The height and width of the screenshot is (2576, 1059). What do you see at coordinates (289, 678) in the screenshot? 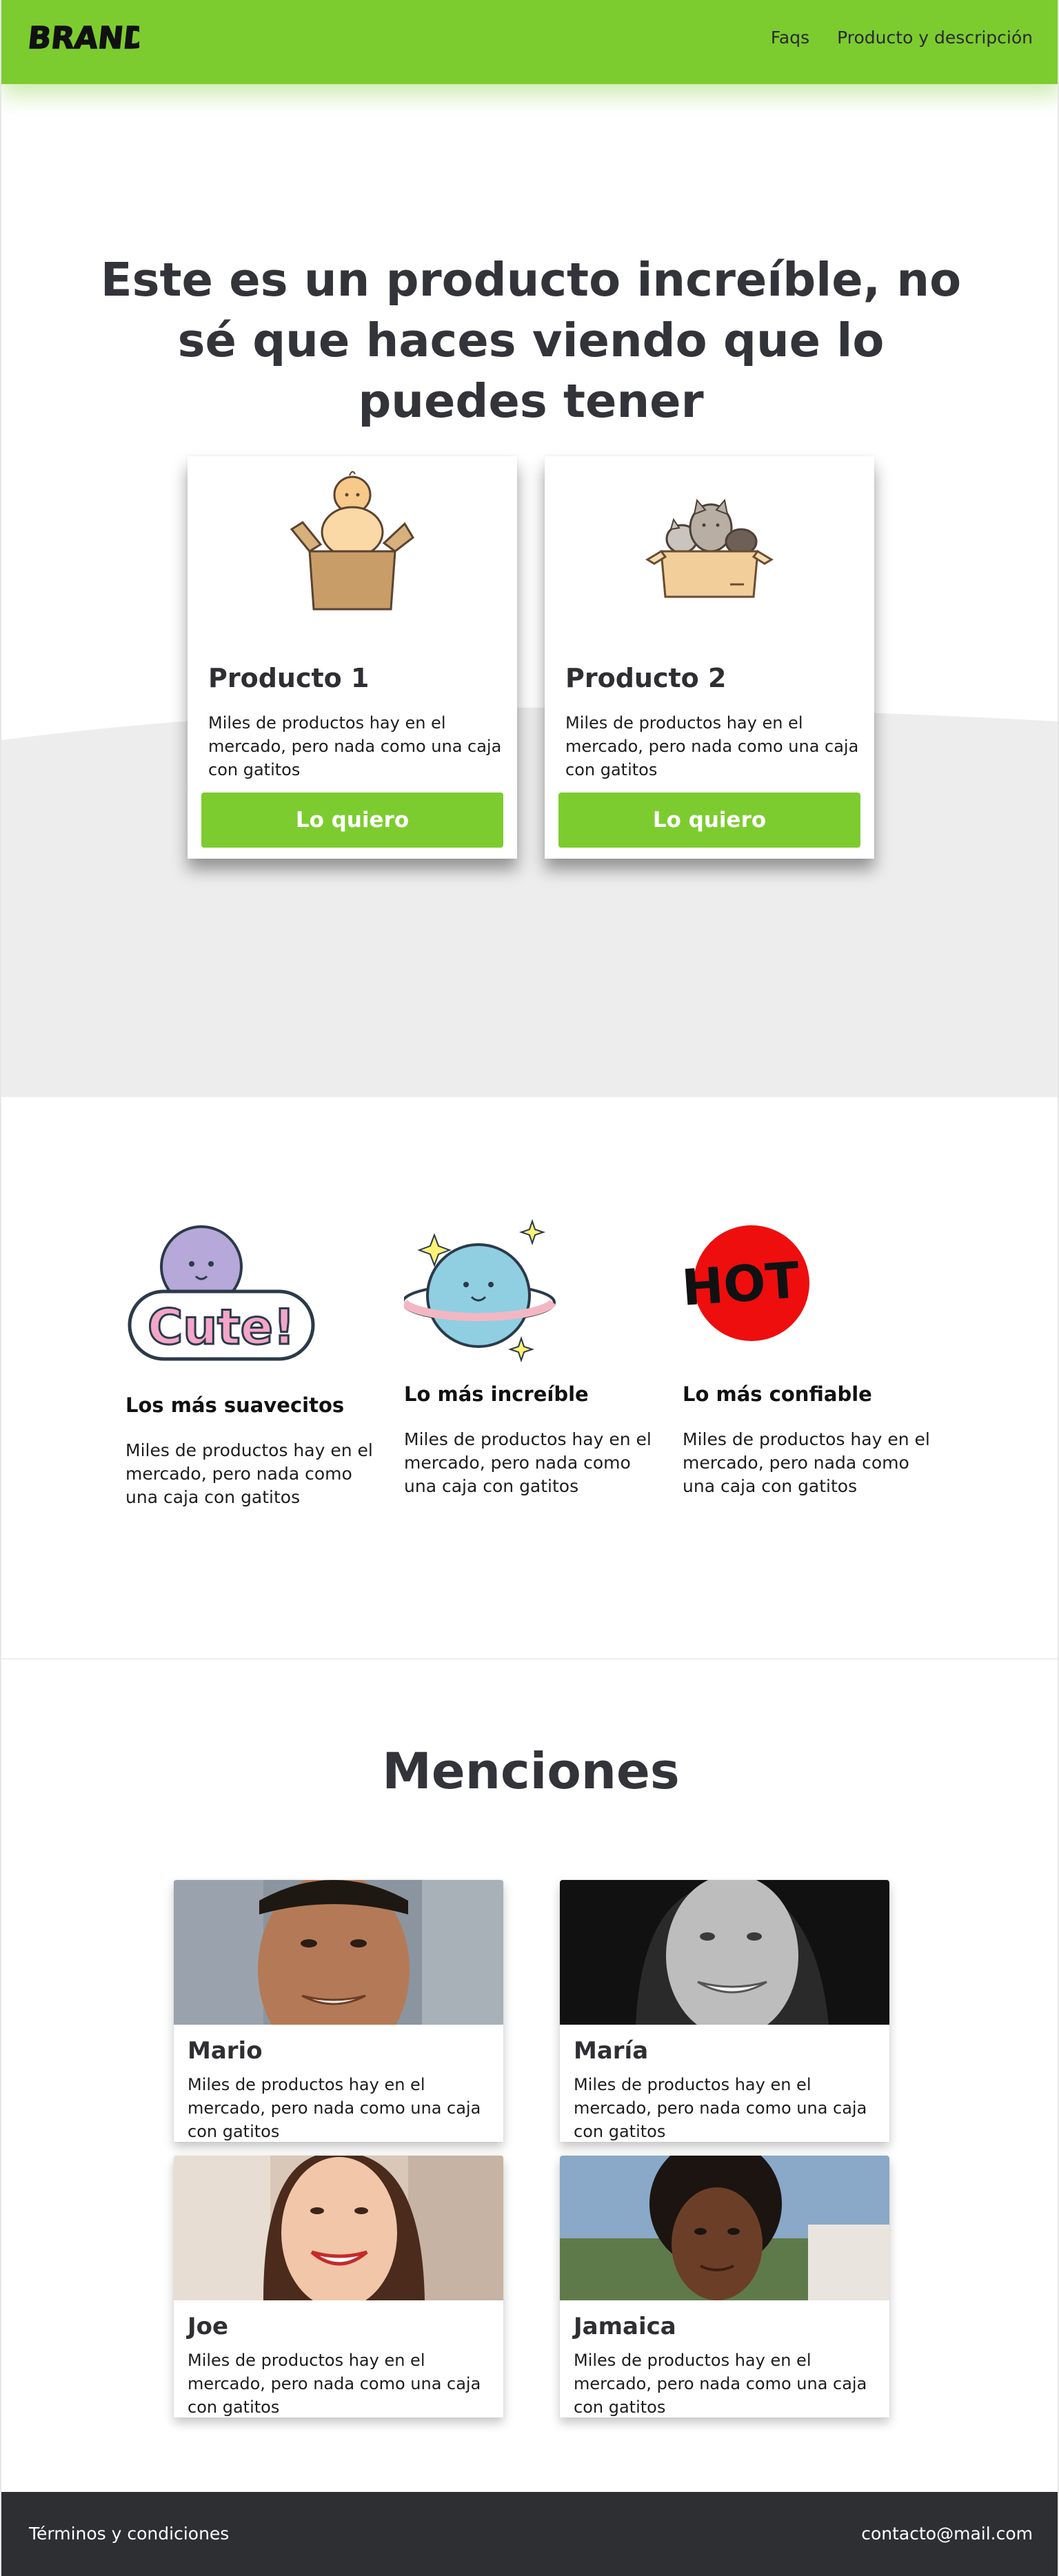
I see `product-title: Producto 1` at bounding box center [289, 678].